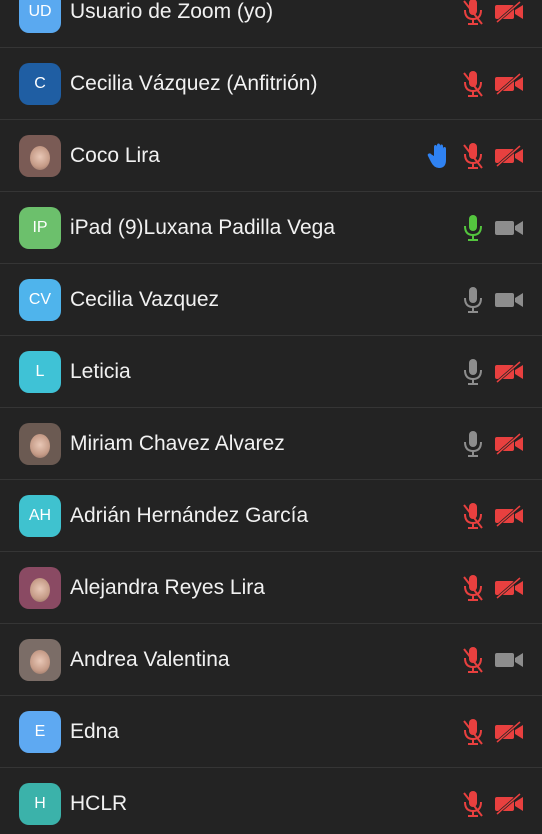 Image resolution: width=542 pixels, height=834 pixels. I want to click on participant-row: CV Cecilia Vazquez, so click(271, 300).